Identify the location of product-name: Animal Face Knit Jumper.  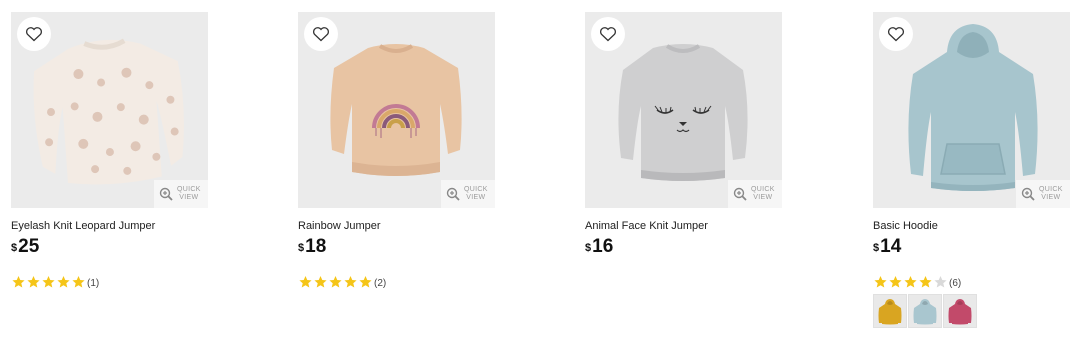
(683, 226).